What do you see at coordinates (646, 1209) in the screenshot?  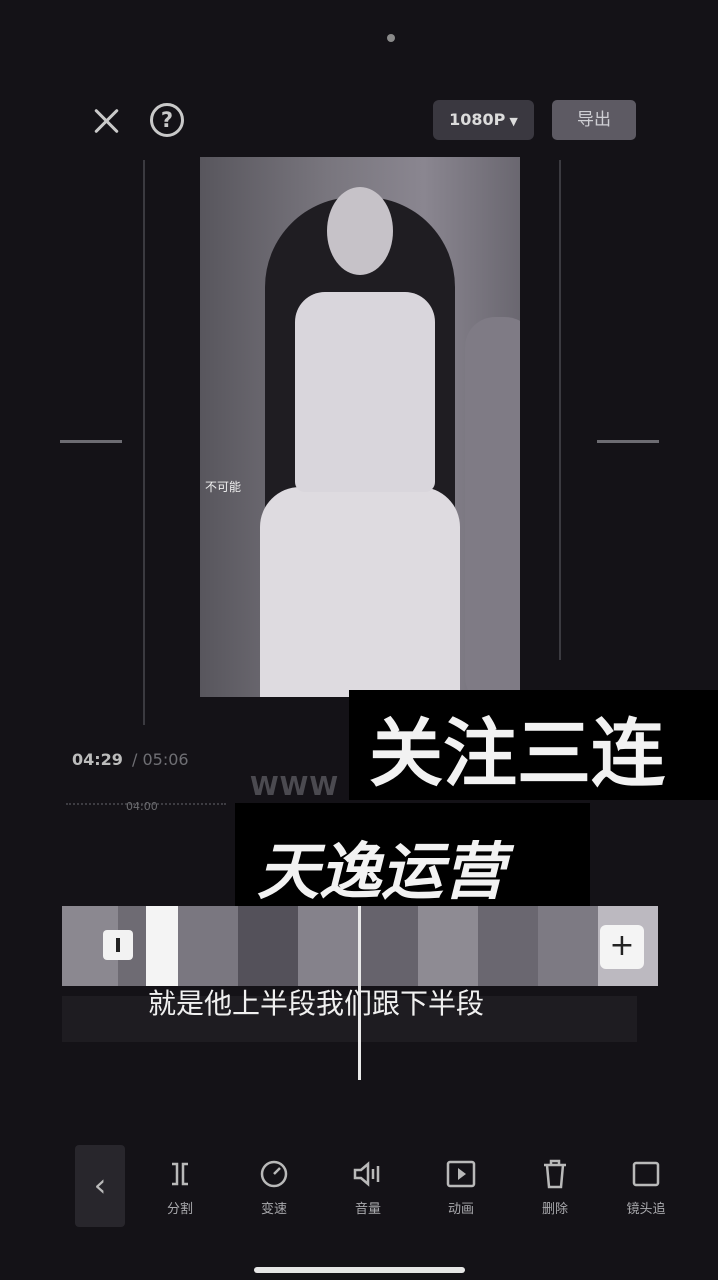 I see `tool-camera-track-label: 镜头追` at bounding box center [646, 1209].